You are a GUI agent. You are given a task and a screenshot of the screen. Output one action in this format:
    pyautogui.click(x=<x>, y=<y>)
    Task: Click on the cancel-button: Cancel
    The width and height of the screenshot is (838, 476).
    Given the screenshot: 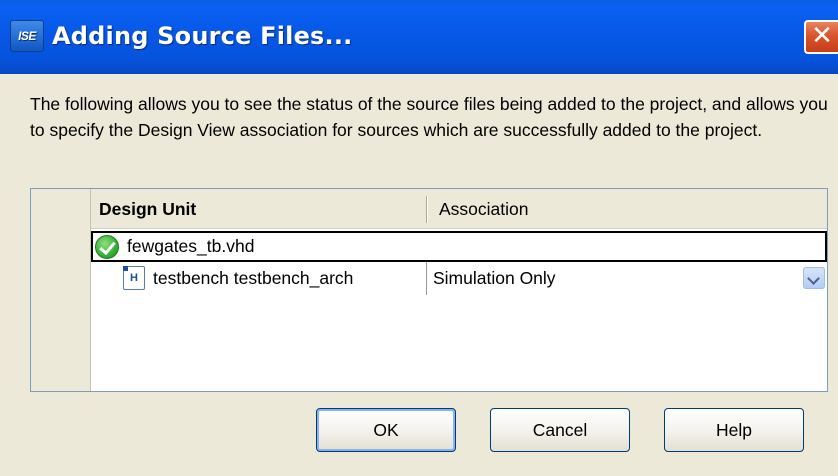 What is the action you would take?
    pyautogui.click(x=560, y=430)
    